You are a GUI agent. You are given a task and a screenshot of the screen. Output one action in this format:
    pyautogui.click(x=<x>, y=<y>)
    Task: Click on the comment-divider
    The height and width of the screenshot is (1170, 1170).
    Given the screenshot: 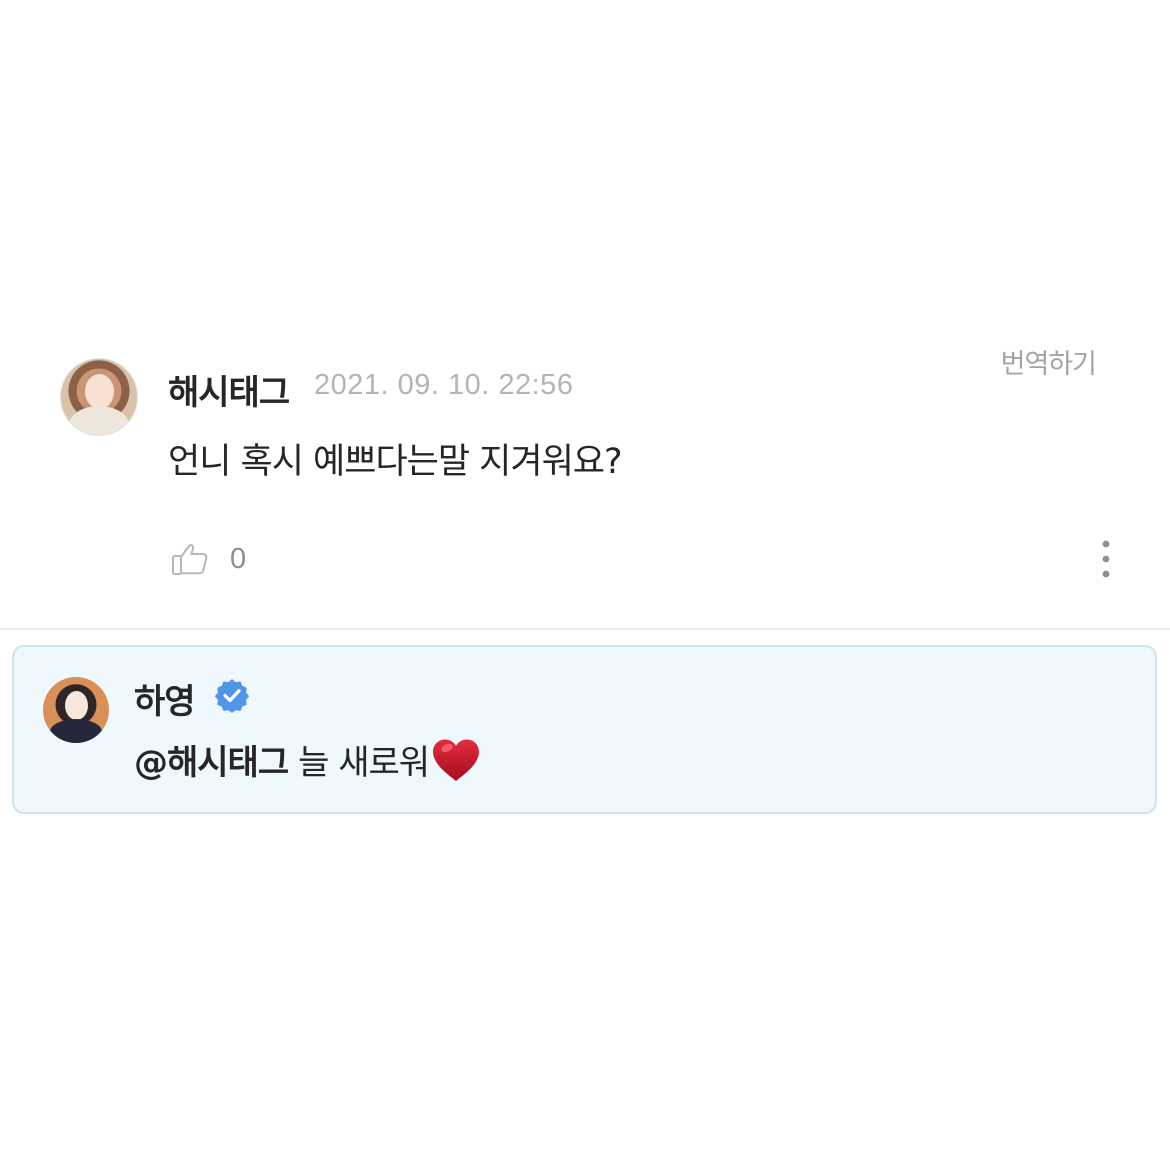 What is the action you would take?
    pyautogui.click(x=585, y=629)
    